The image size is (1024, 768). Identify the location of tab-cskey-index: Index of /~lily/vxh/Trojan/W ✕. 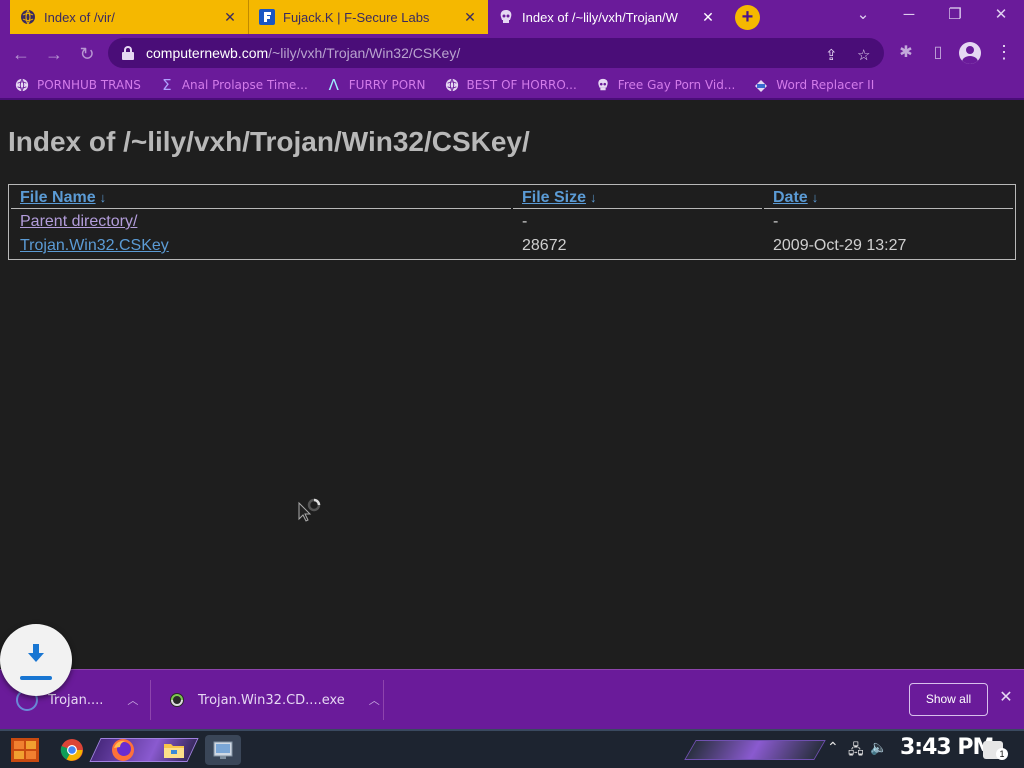
(607, 17).